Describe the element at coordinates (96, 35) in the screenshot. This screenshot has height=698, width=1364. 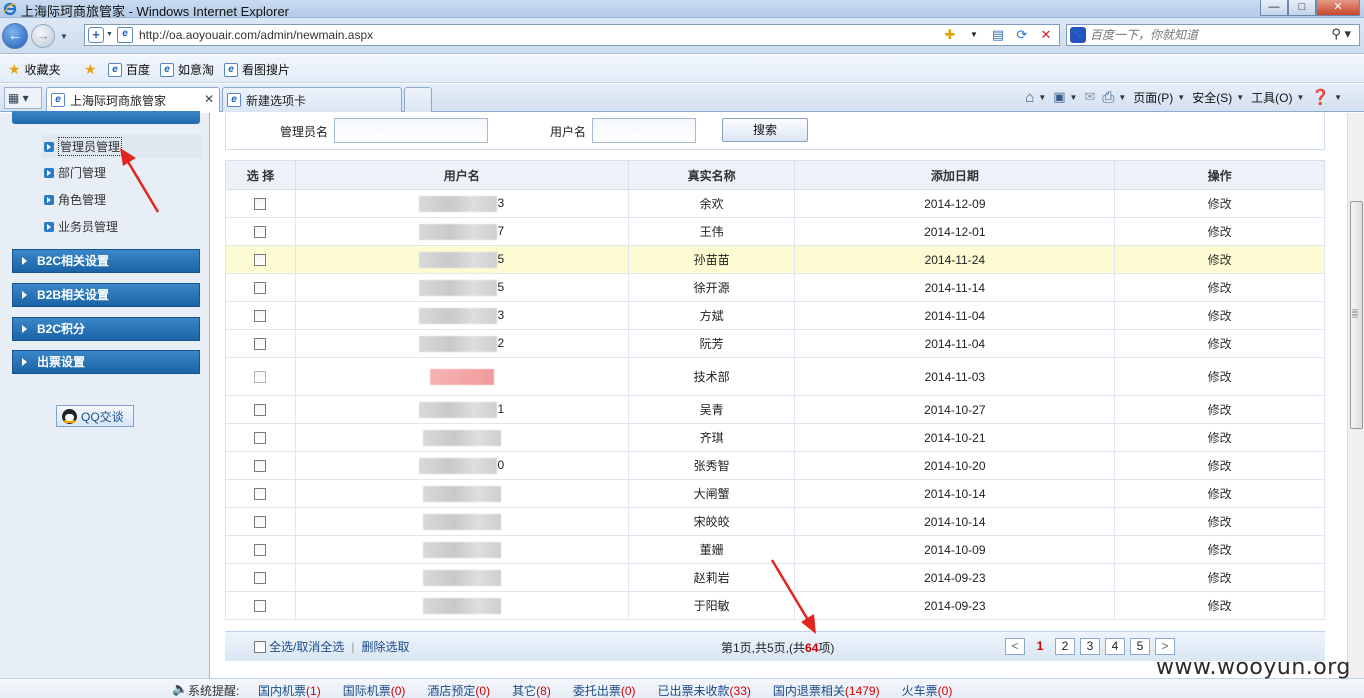
I see `add-favorite-plus-icon: +` at that location.